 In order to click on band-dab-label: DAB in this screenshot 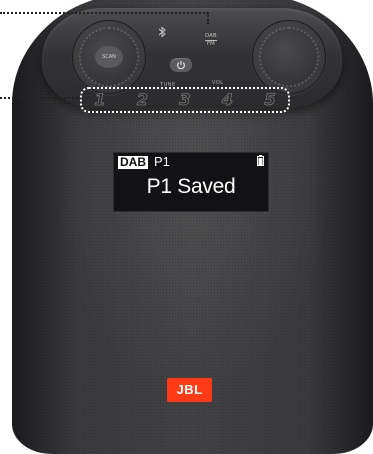, I will do `click(211, 37)`.